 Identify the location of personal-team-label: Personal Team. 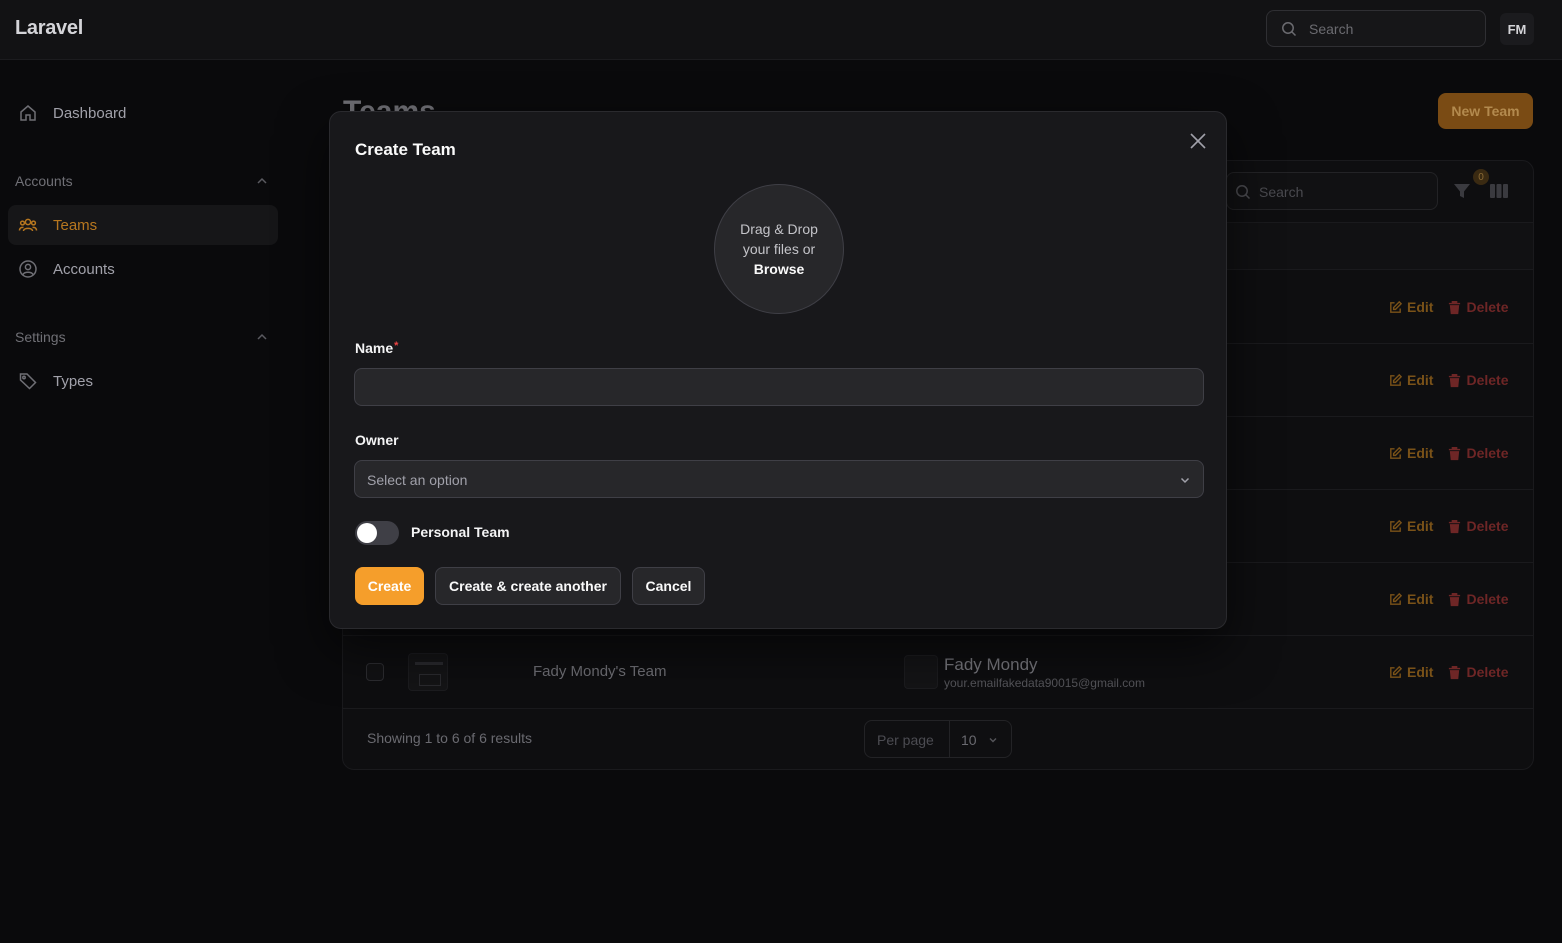
(460, 532).